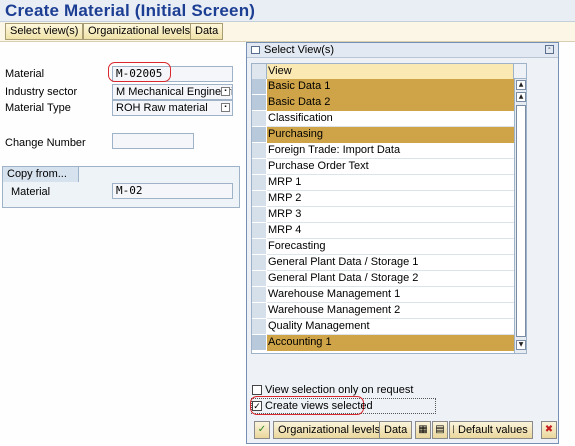 The image size is (575, 446). What do you see at coordinates (299, 50) in the screenshot?
I see `dialog-title-text: Select View(s)` at bounding box center [299, 50].